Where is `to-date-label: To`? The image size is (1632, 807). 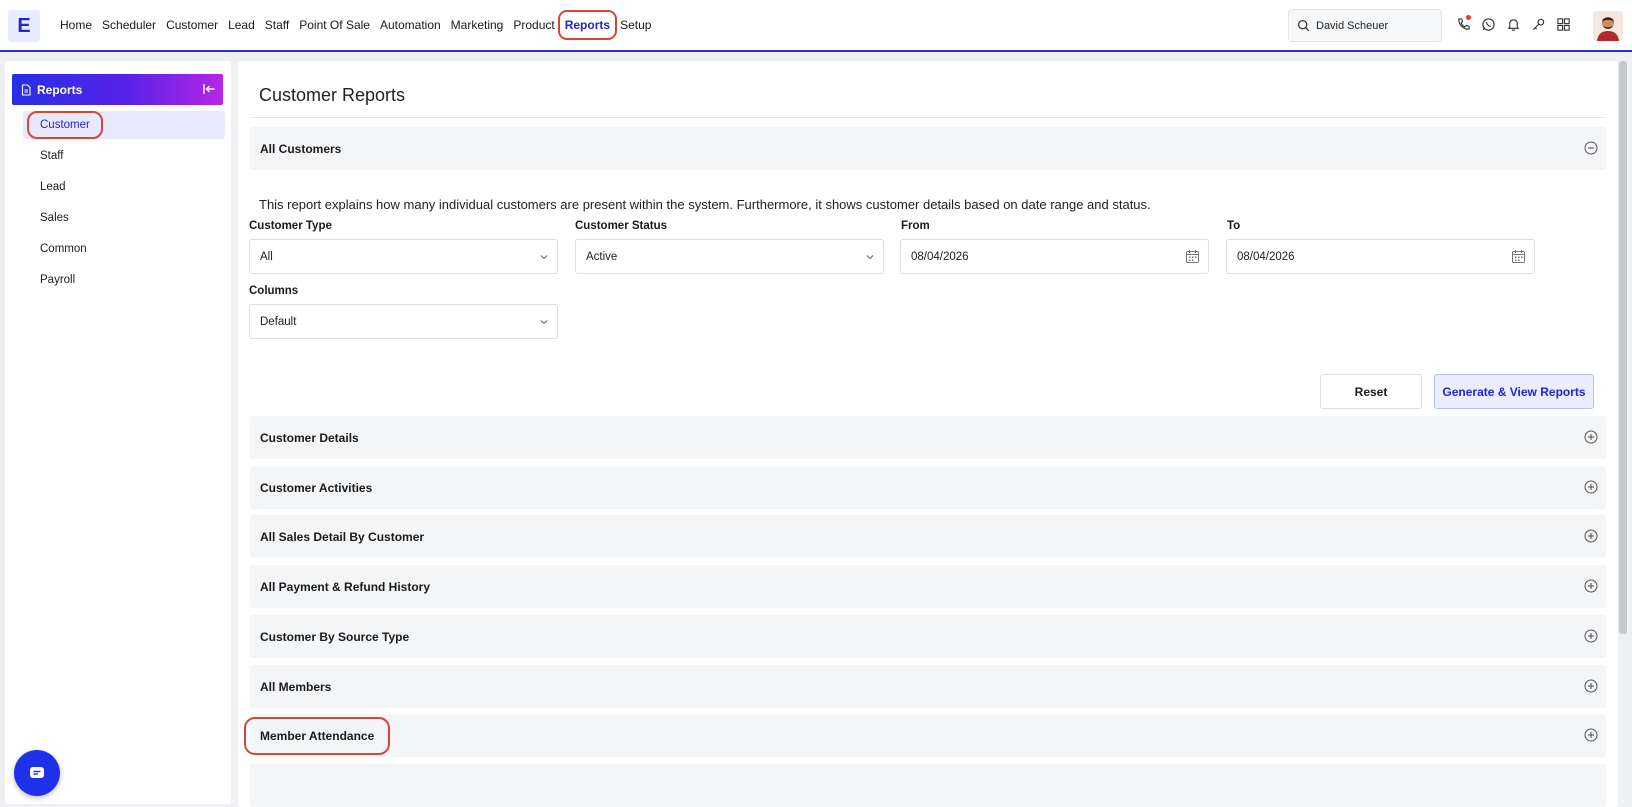
to-date-label: To is located at coordinates (1234, 226).